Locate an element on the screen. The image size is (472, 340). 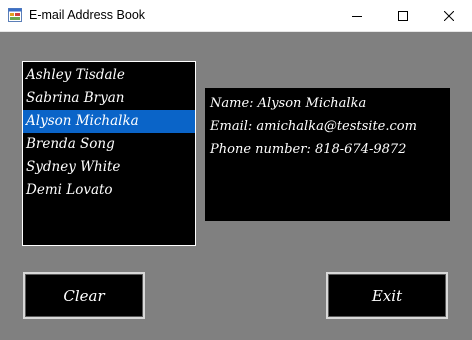
close-icon is located at coordinates (449, 16).